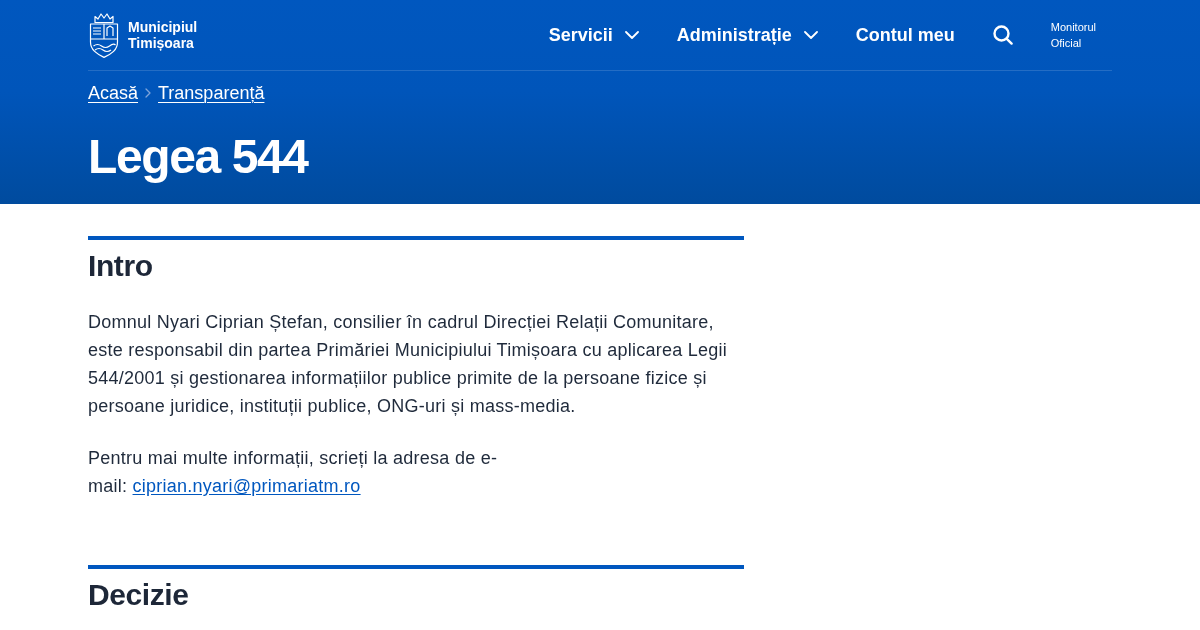  Describe the element at coordinates (747, 35) in the screenshot. I see `nav-dropdown: Administrație` at that location.